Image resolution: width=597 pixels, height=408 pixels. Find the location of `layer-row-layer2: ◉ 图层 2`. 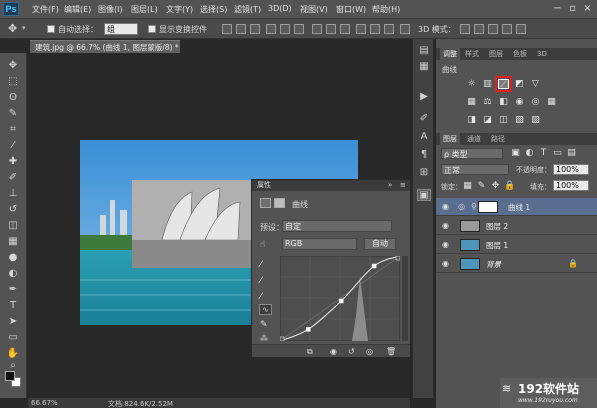

layer-row-layer2: ◉ 图层 2 is located at coordinates (516, 226).